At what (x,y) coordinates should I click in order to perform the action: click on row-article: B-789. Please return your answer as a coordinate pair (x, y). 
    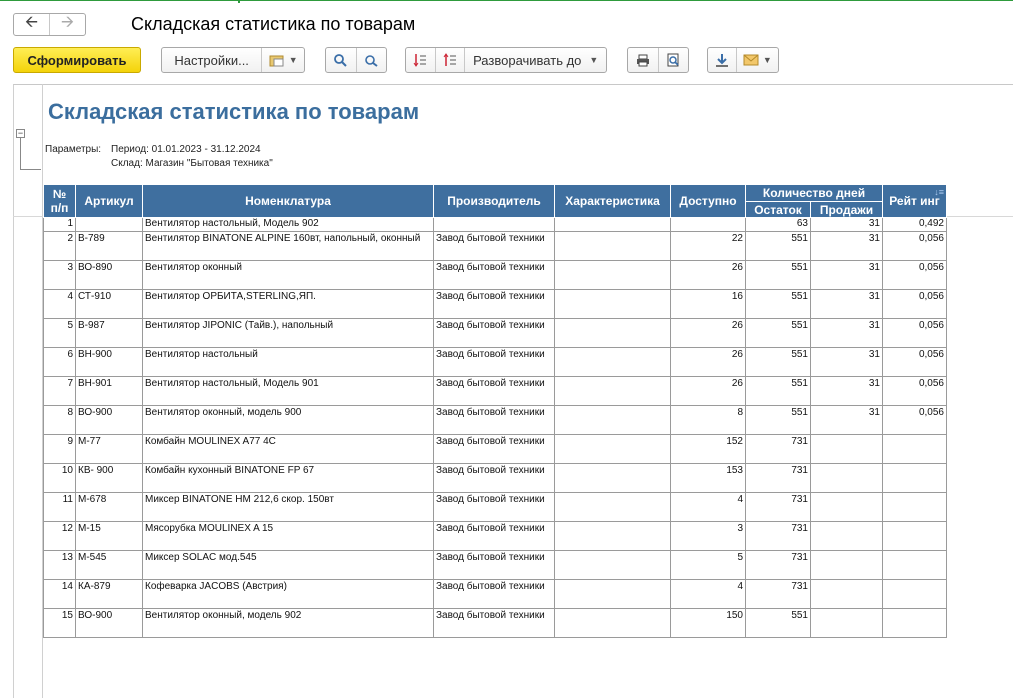
    Looking at the image, I should click on (109, 246).